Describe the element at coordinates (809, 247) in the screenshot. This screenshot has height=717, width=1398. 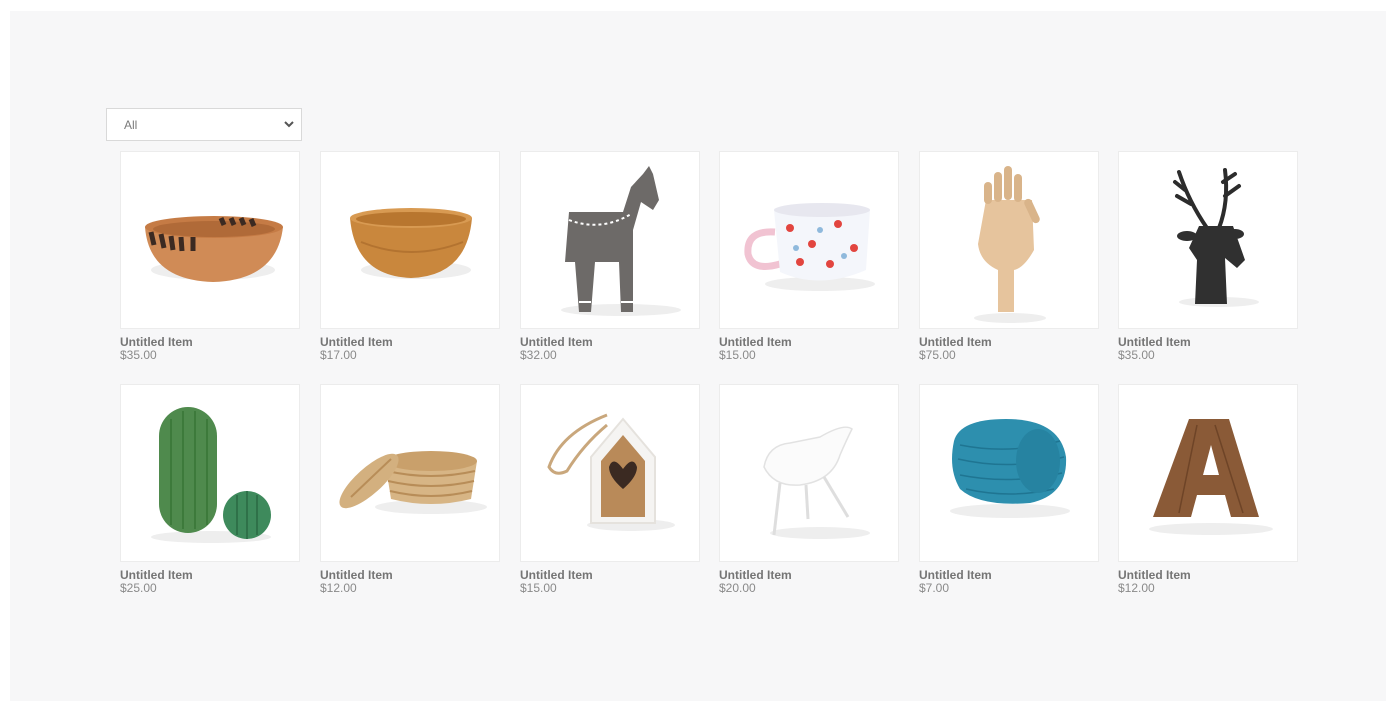
I see `floral-mug-icon` at that location.